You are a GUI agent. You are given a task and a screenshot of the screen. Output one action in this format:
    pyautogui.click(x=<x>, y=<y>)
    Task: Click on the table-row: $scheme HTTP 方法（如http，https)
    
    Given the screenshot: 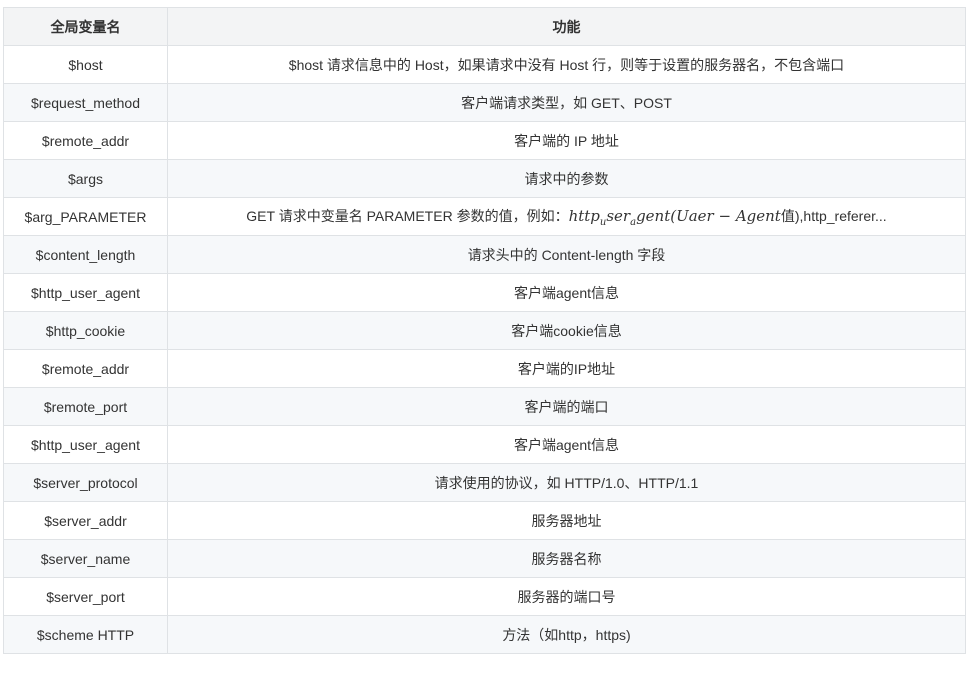 What is the action you would take?
    pyautogui.click(x=484, y=634)
    